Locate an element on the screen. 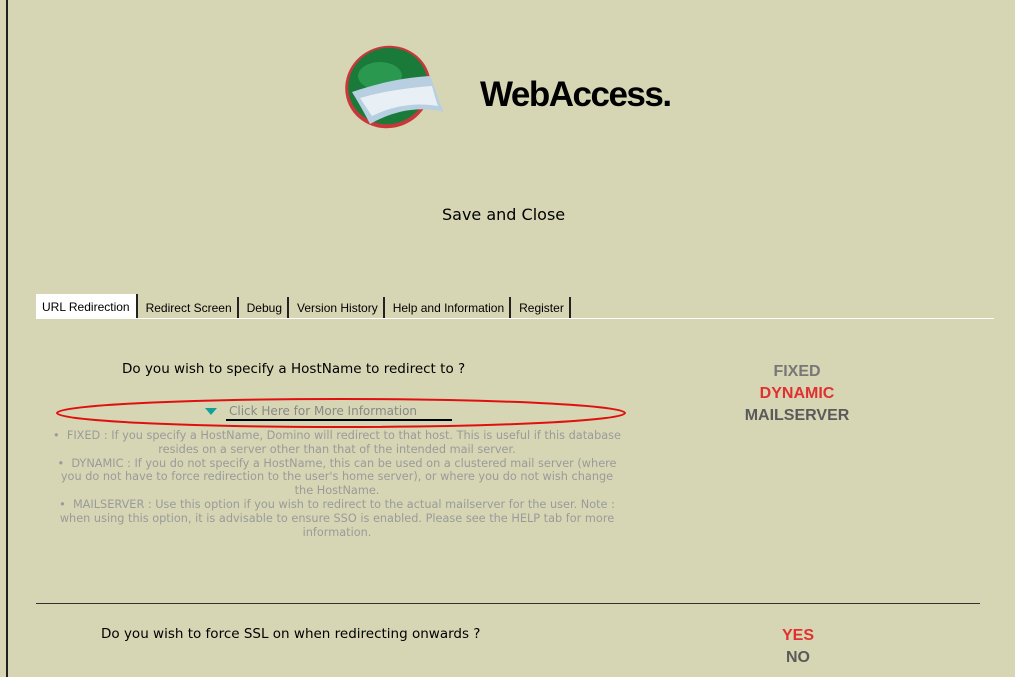 The image size is (1015, 677). tab-url-redirection: URL Redirection is located at coordinates (87, 306).